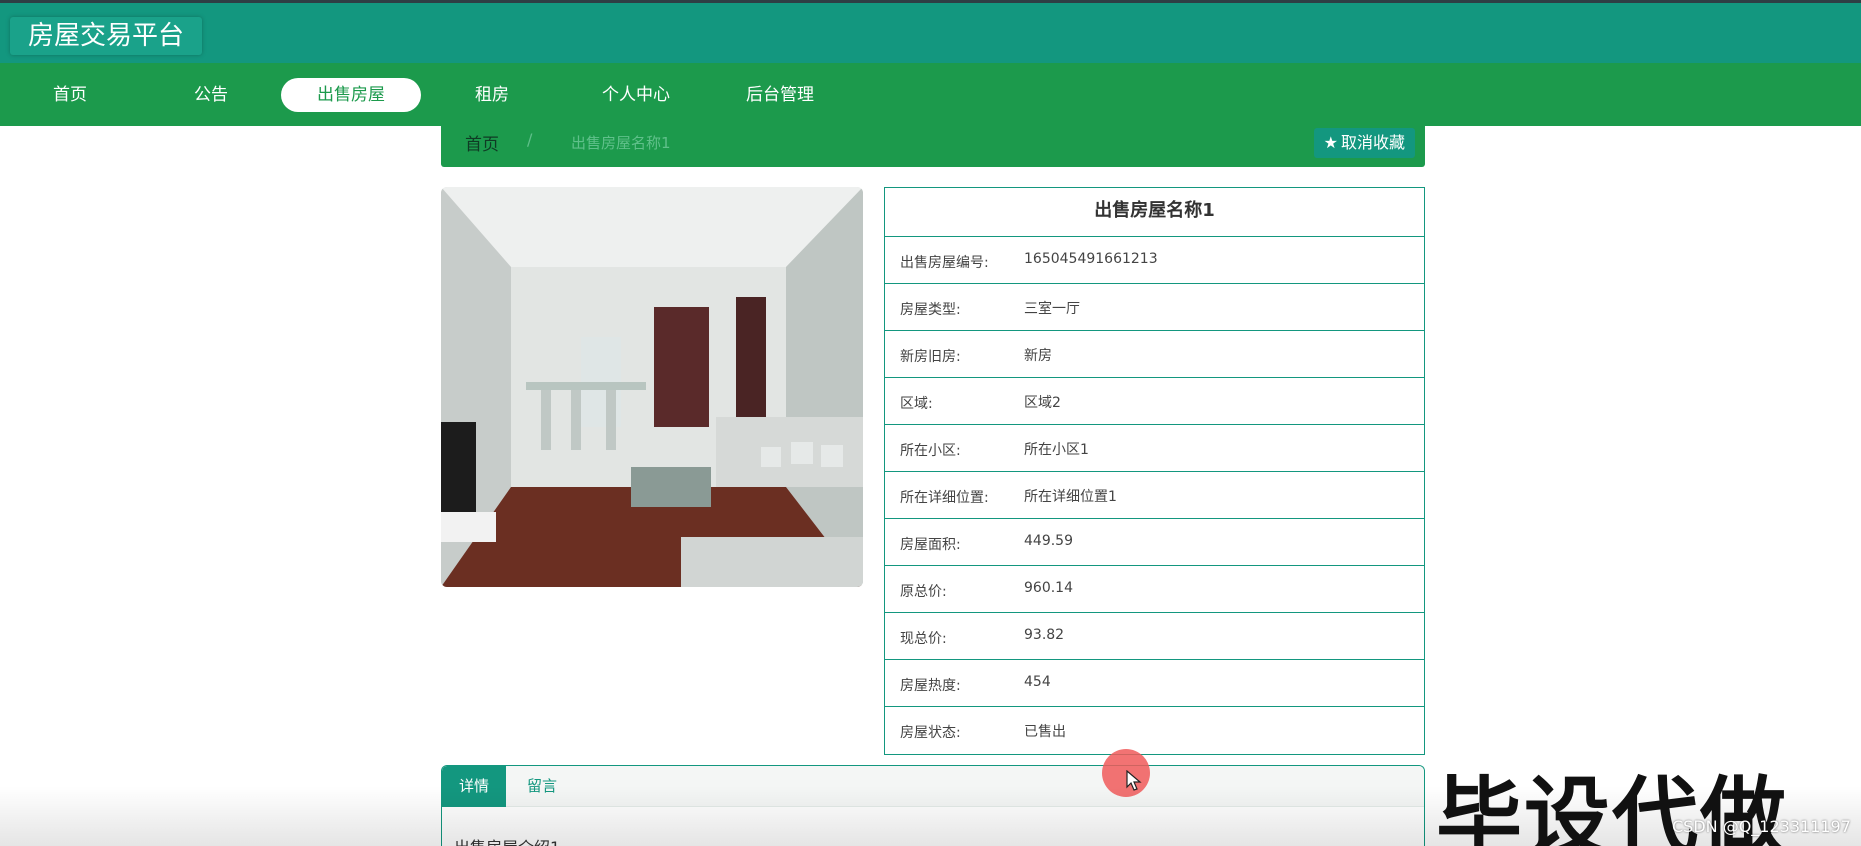  What do you see at coordinates (351, 95) in the screenshot?
I see `nav-item-houses-for-sale: 出售房屋` at bounding box center [351, 95].